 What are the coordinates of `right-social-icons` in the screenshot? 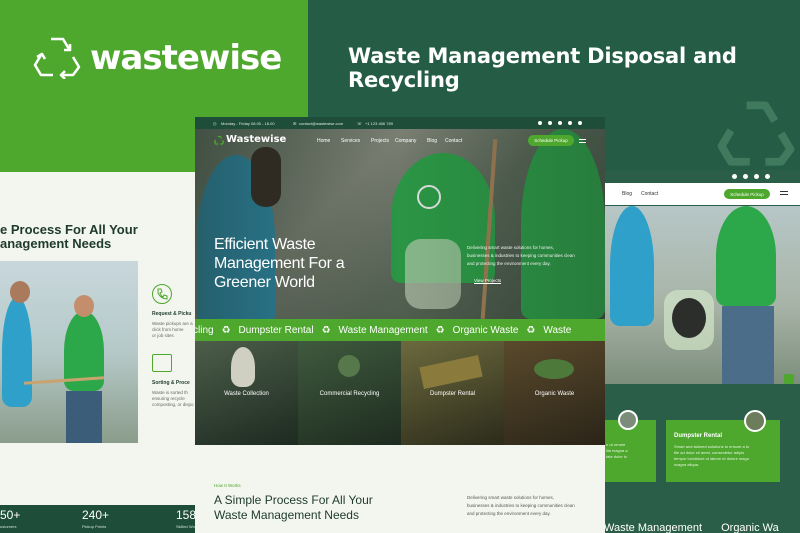 It's located at (751, 176).